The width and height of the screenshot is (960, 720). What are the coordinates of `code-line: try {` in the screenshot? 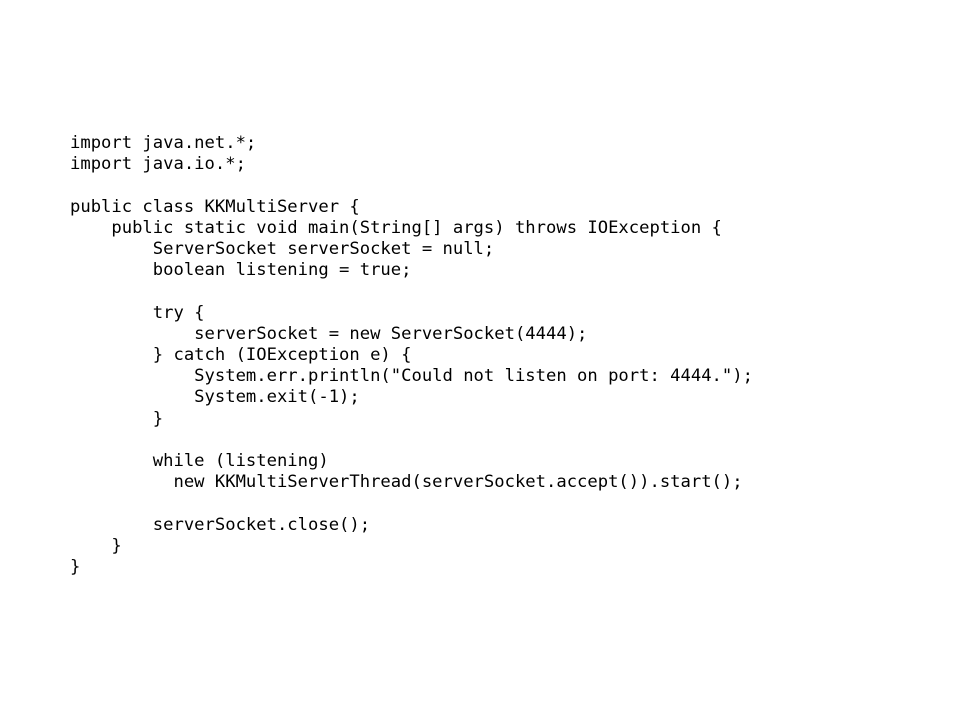 It's located at (137, 312).